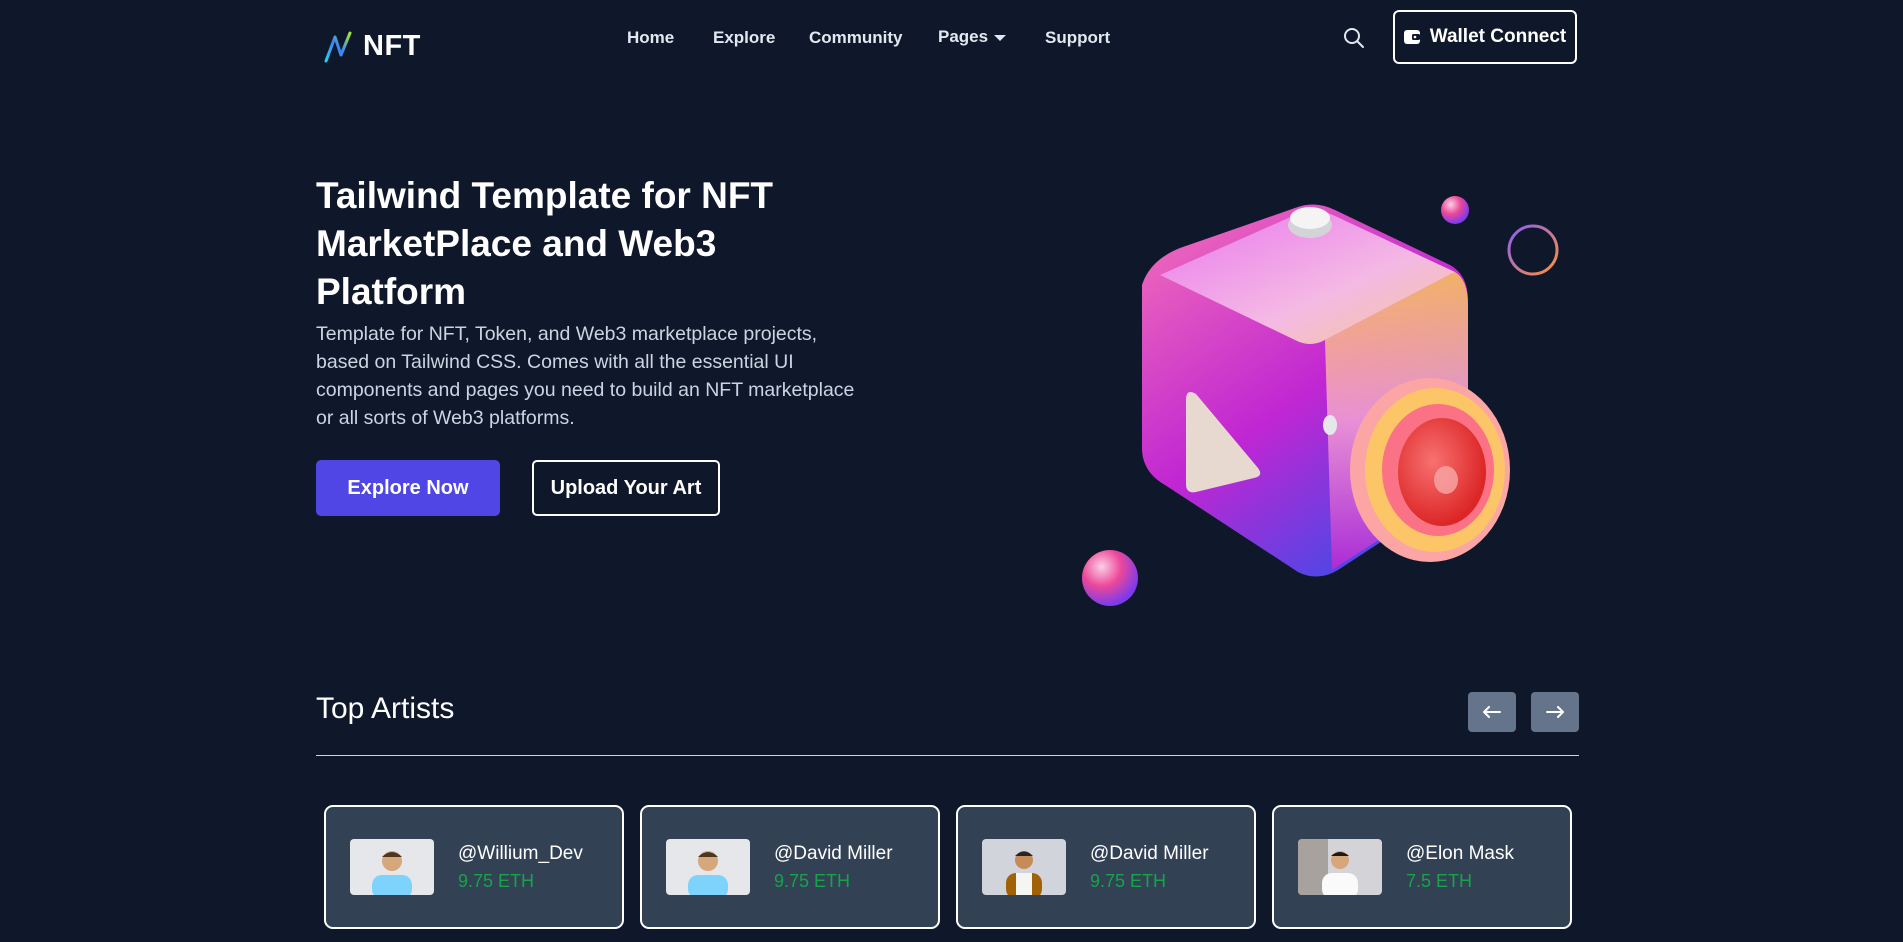 The height and width of the screenshot is (942, 1903). What do you see at coordinates (1354, 38) in the screenshot?
I see `search-icon` at bounding box center [1354, 38].